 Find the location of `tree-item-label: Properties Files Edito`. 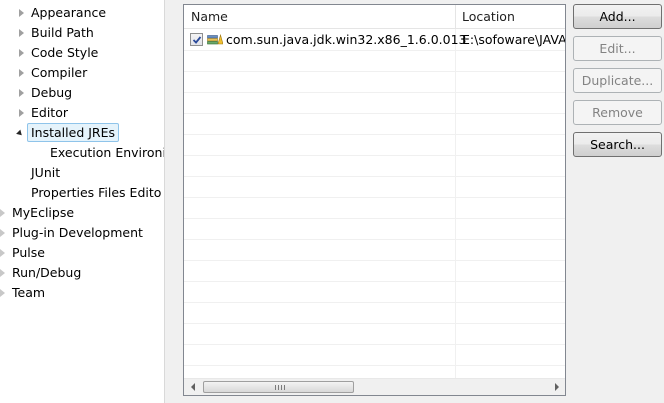

tree-item-label: Properties Files Edito is located at coordinates (96, 192).